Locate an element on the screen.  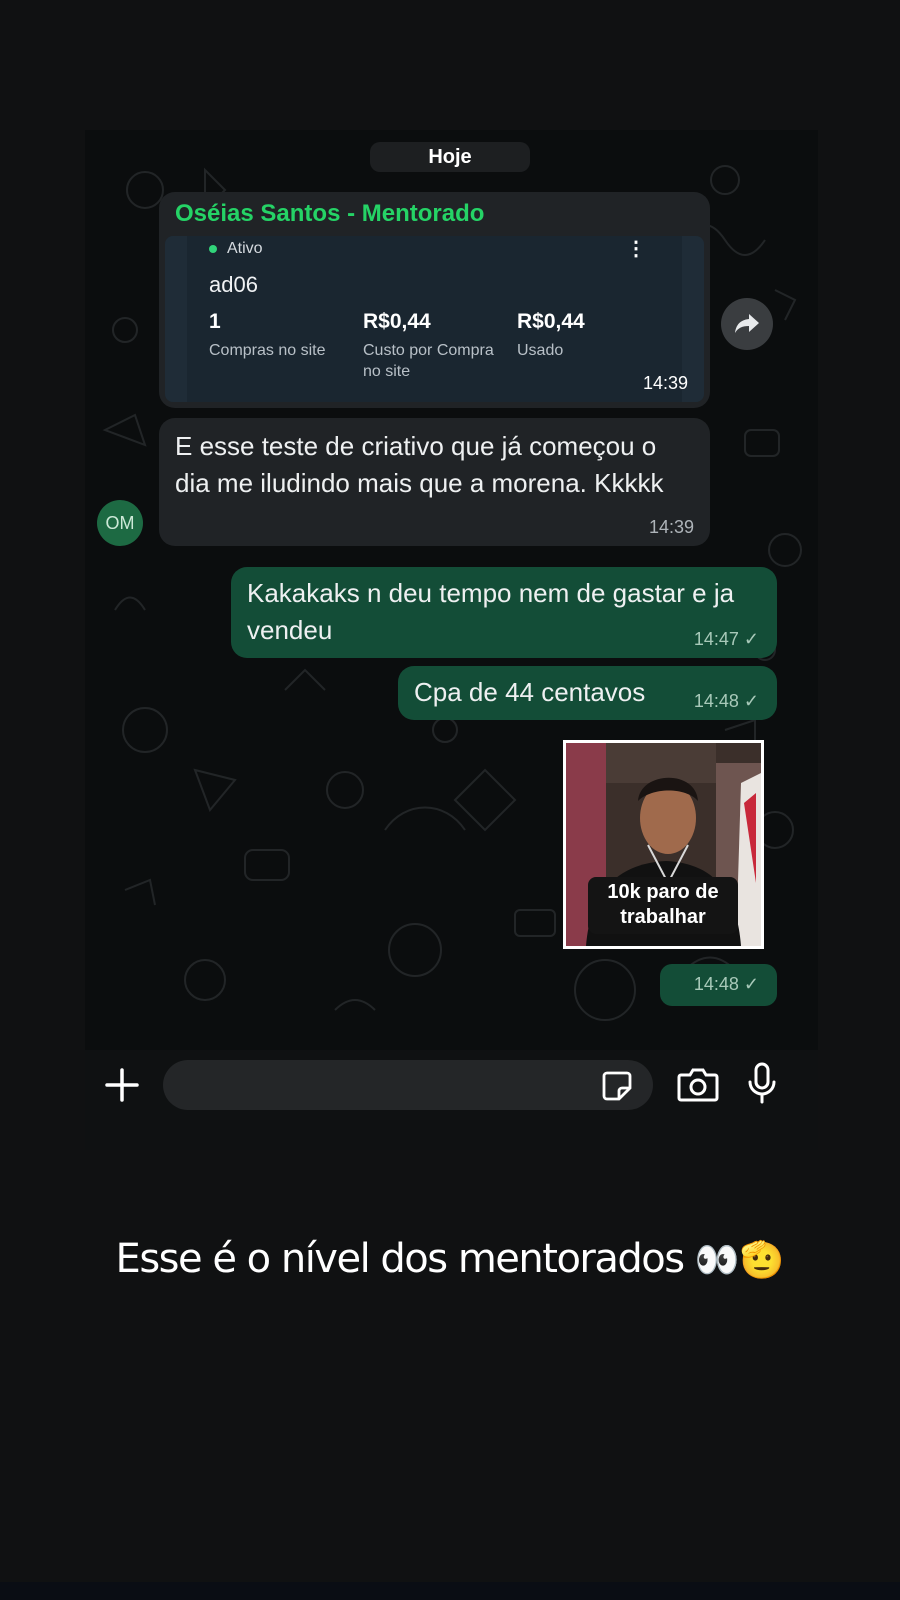
microphone-icon is located at coordinates (762, 1083).